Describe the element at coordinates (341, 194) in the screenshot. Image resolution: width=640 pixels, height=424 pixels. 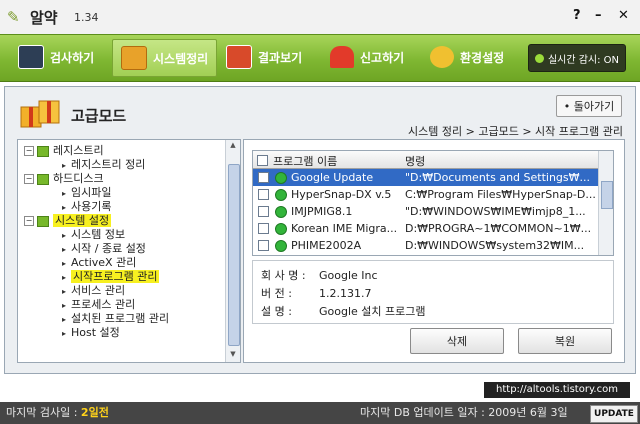
I see `program-name: HyperSnap-DX v.5` at that location.